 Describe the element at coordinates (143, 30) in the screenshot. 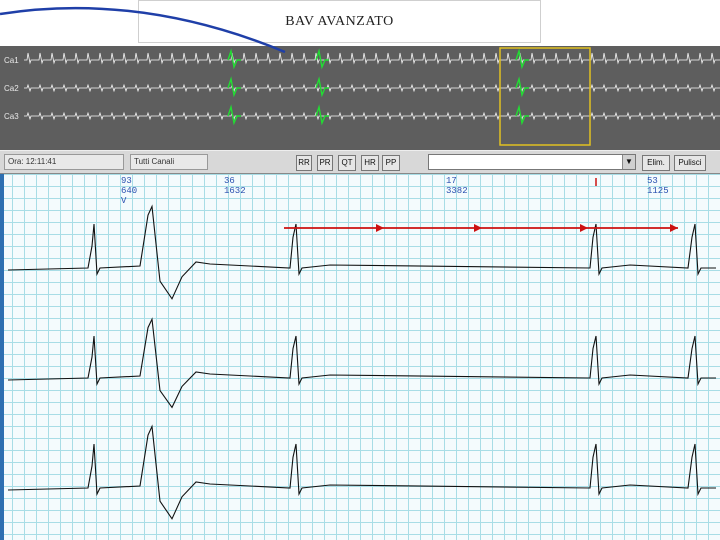

I see `slide-swoosh` at that location.